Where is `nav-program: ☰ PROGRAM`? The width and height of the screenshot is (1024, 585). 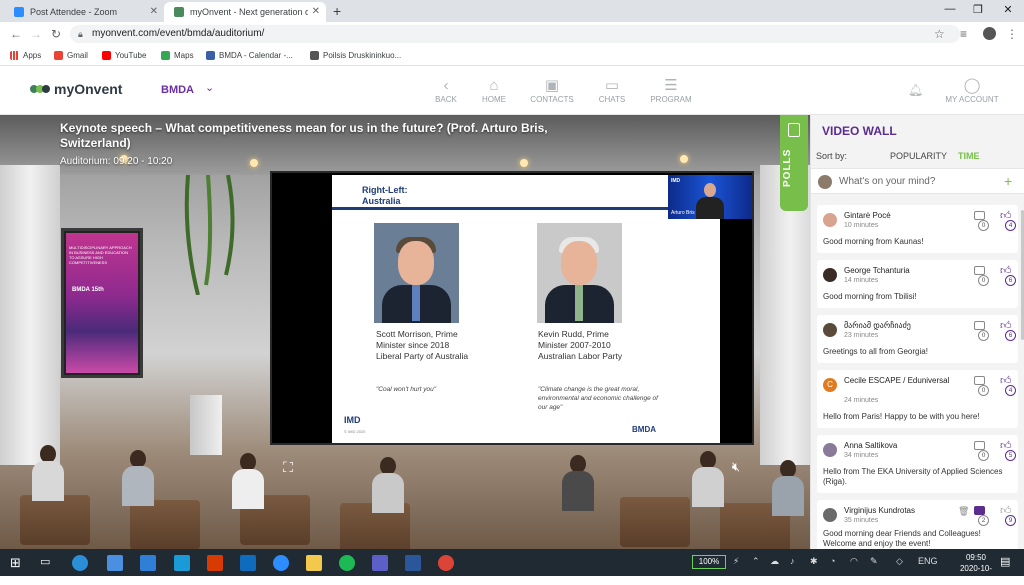
nav-program: ☰ PROGRAM is located at coordinates (671, 90).